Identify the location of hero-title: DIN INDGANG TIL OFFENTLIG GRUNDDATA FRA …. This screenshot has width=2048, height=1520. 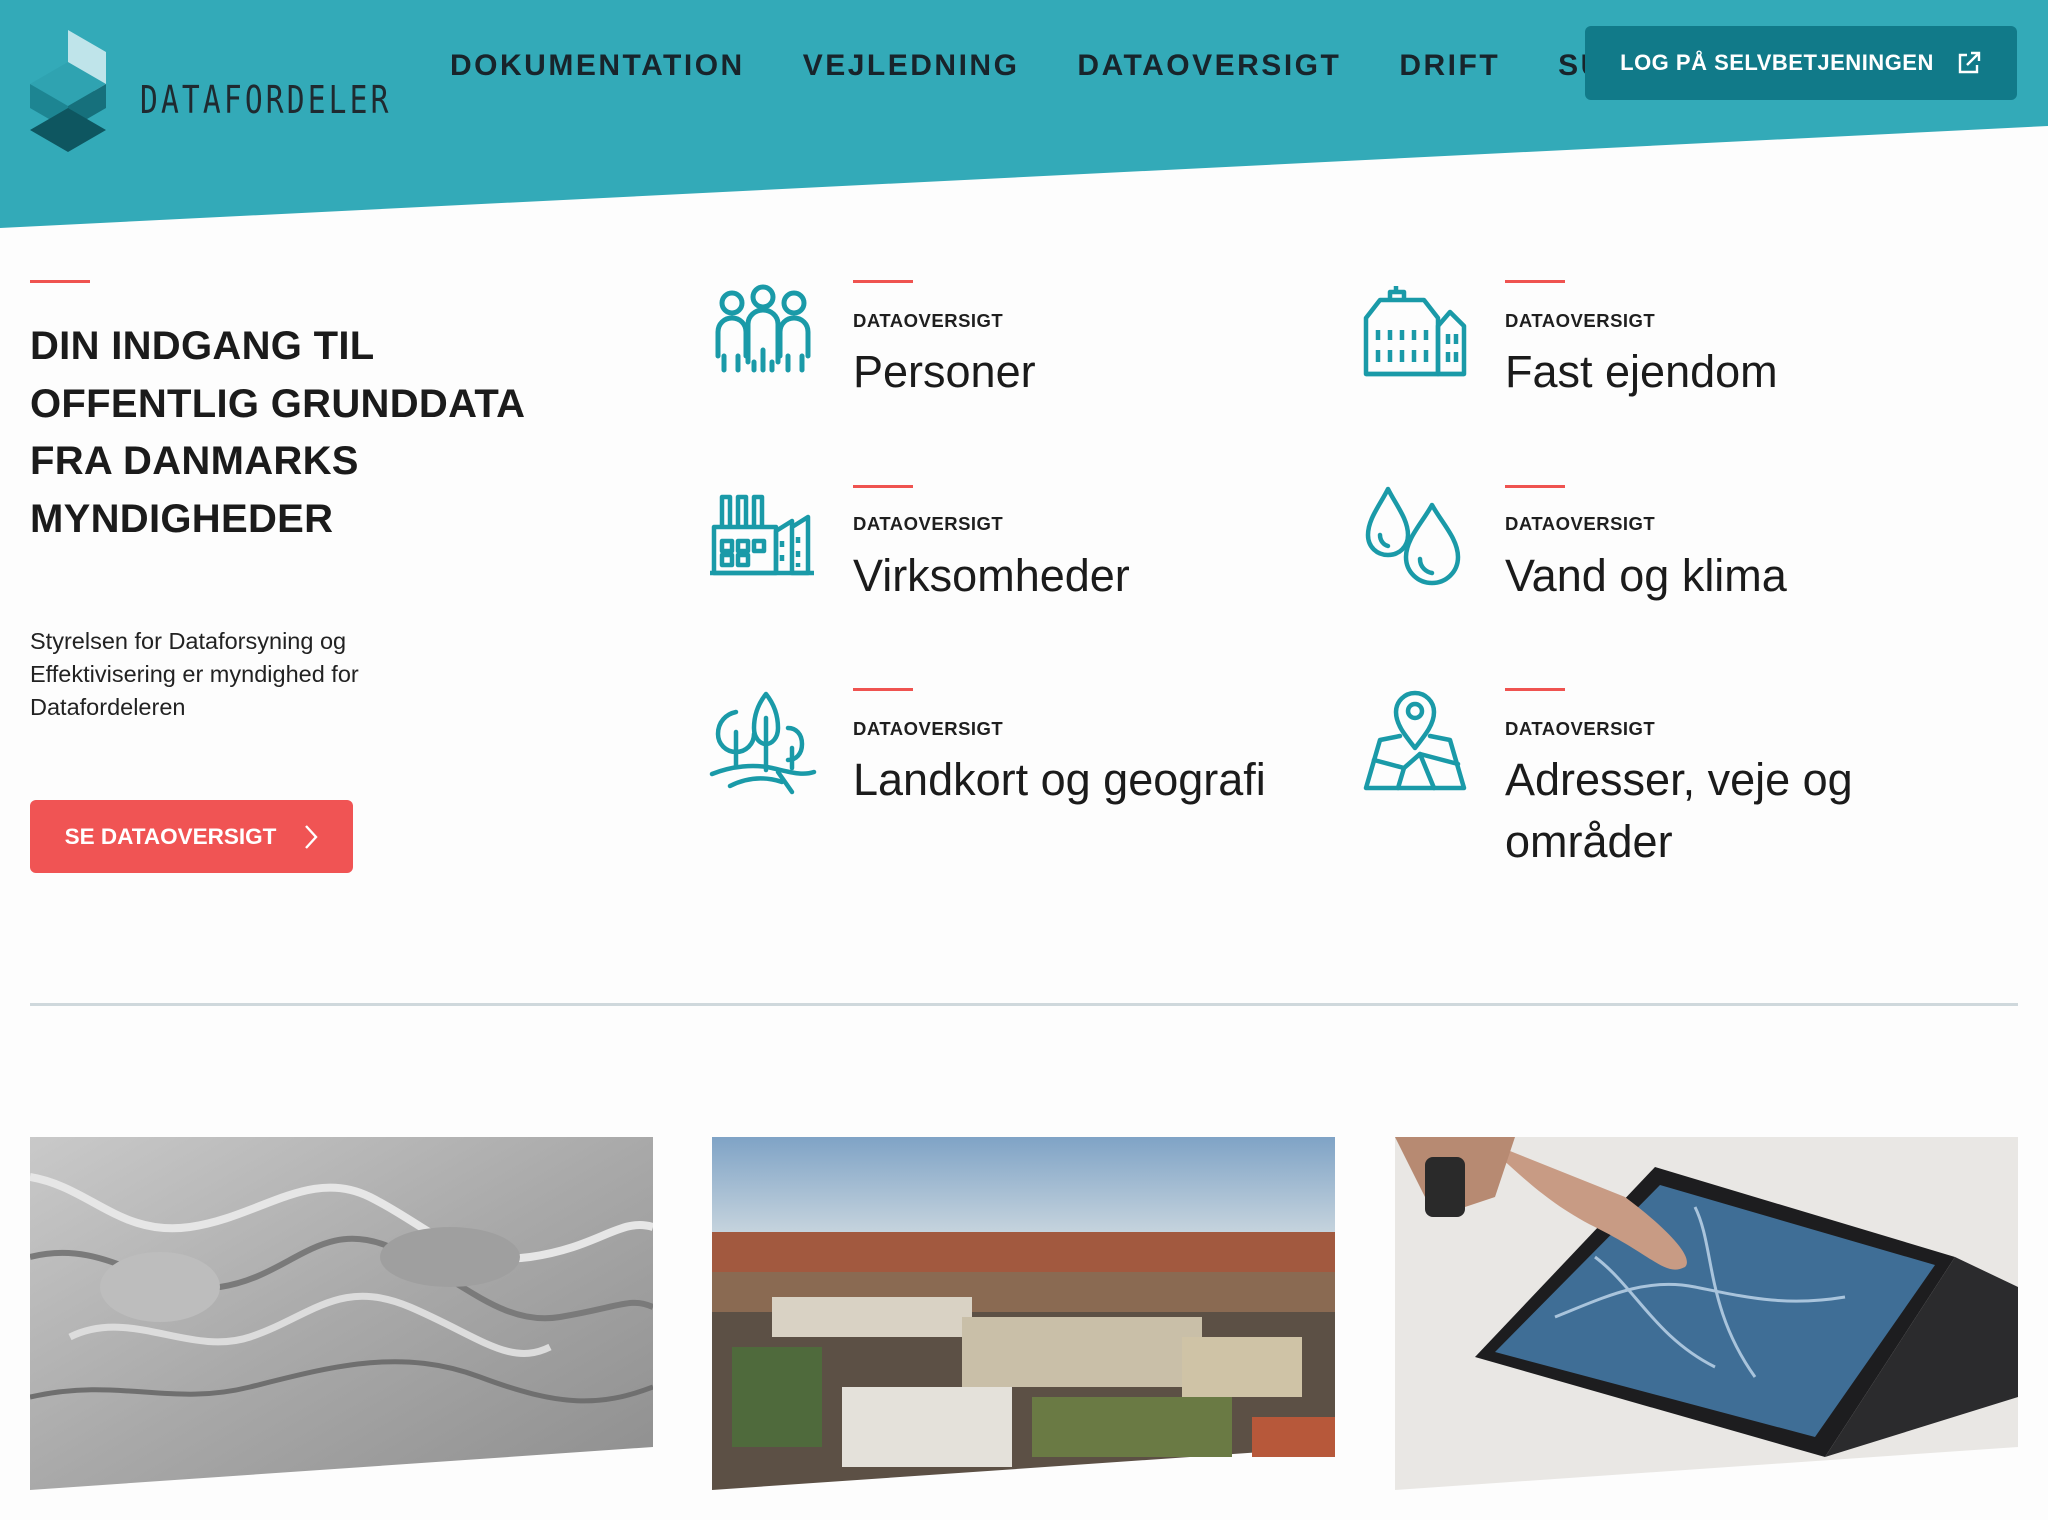
(277, 432).